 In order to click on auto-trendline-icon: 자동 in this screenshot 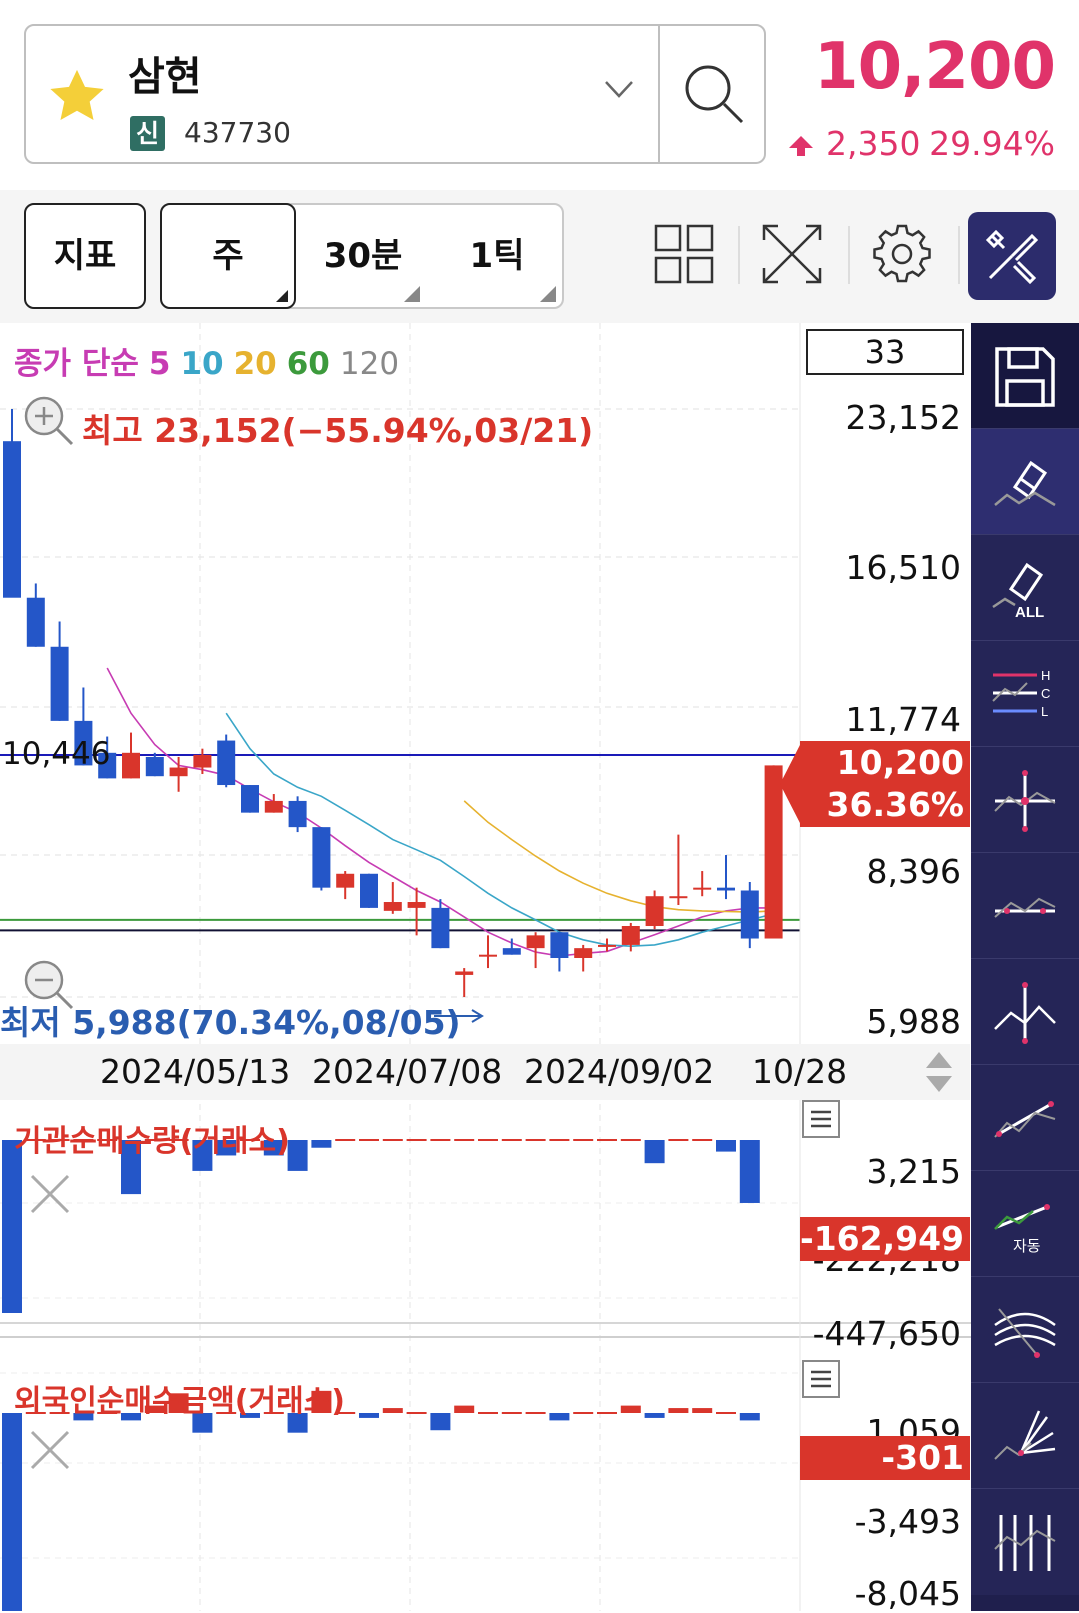, I will do `click(1022, 1229)`.